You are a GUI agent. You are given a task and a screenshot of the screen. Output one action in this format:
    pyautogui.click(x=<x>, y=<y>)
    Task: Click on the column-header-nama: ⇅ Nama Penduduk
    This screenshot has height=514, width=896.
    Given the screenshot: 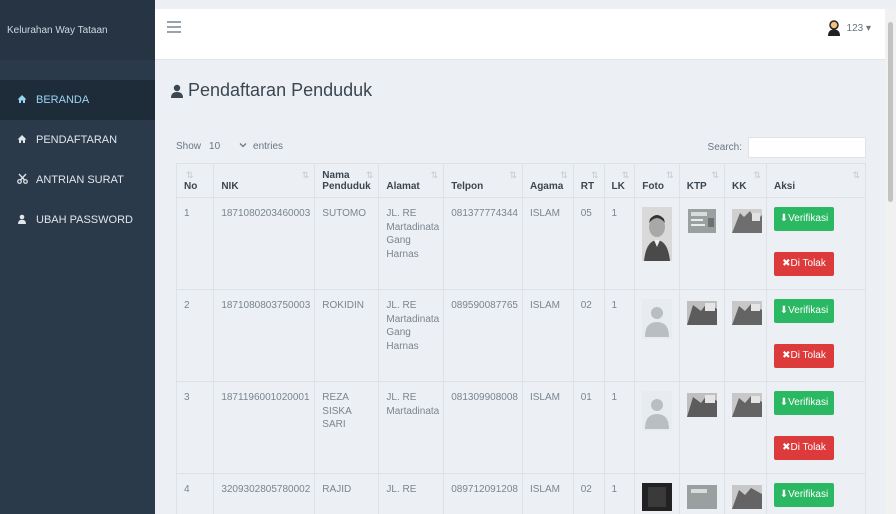 What is the action you would take?
    pyautogui.click(x=347, y=180)
    